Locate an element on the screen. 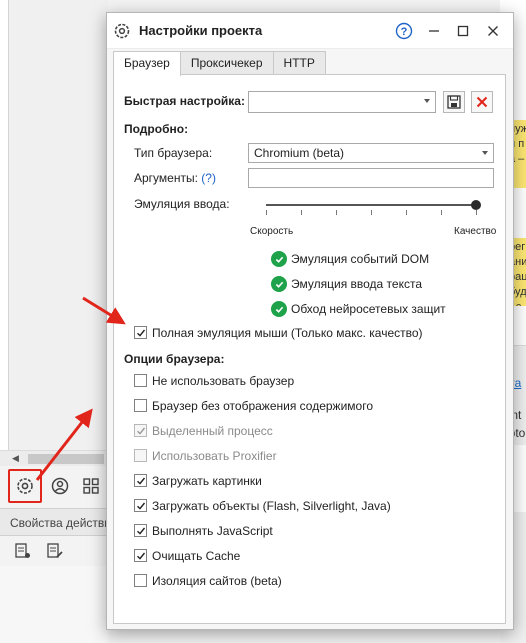 The height and width of the screenshot is (643, 526). scroll-left-icon: ◀ is located at coordinates (15, 458).